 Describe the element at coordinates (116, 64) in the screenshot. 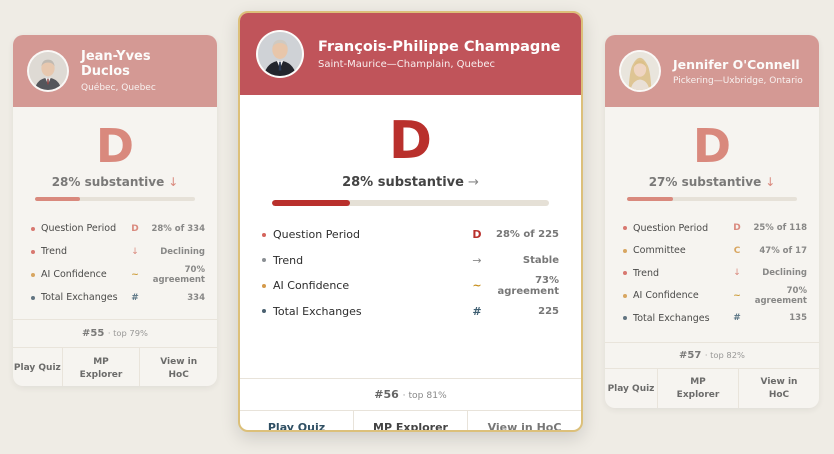

I see `mp-name: Jean-Yves Duclos` at that location.